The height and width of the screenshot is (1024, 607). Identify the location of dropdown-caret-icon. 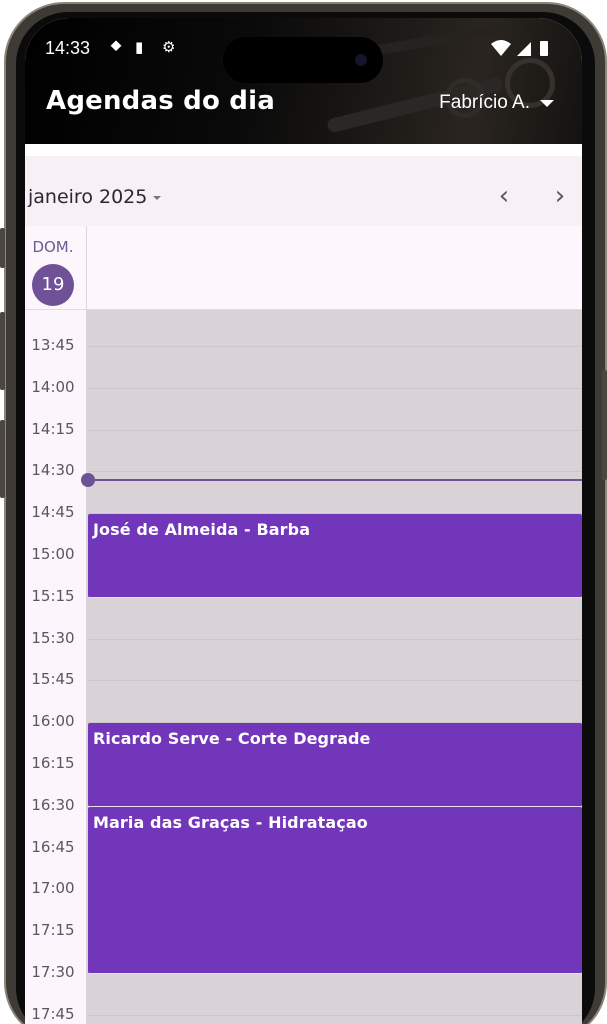
(547, 103).